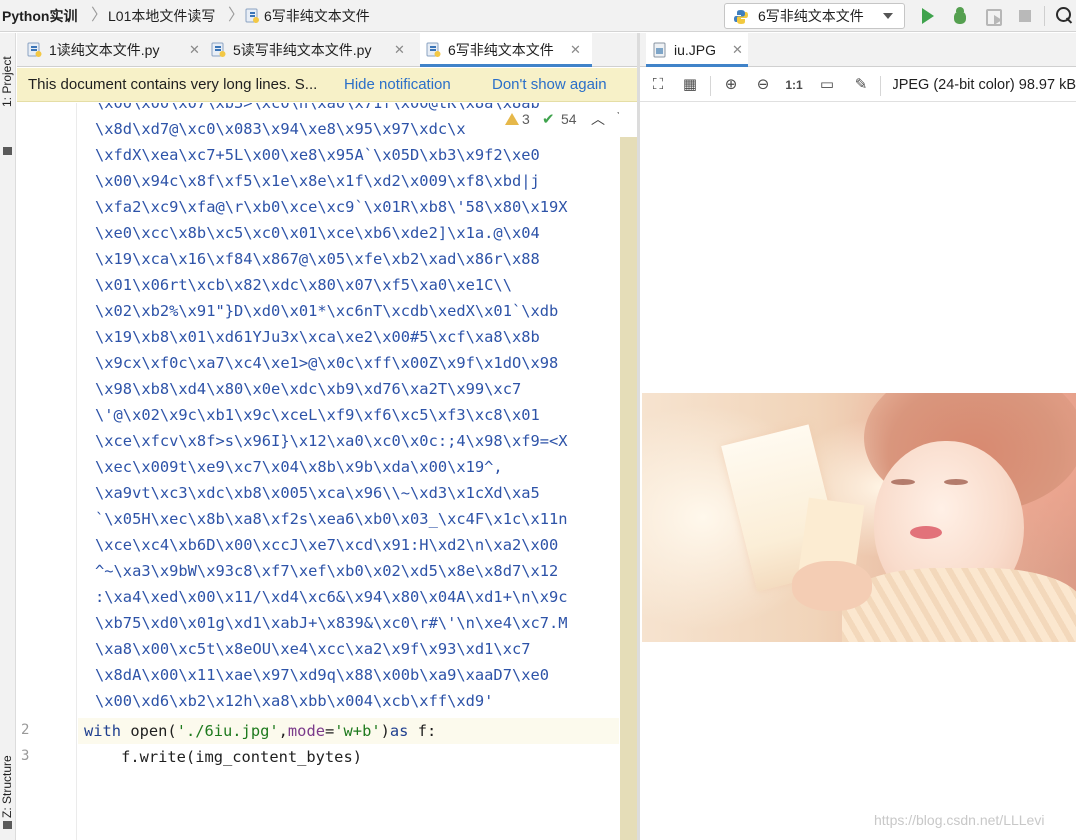 The image size is (1076, 840). Describe the element at coordinates (422, 731) in the screenshot. I see `code-tail: f:` at that location.